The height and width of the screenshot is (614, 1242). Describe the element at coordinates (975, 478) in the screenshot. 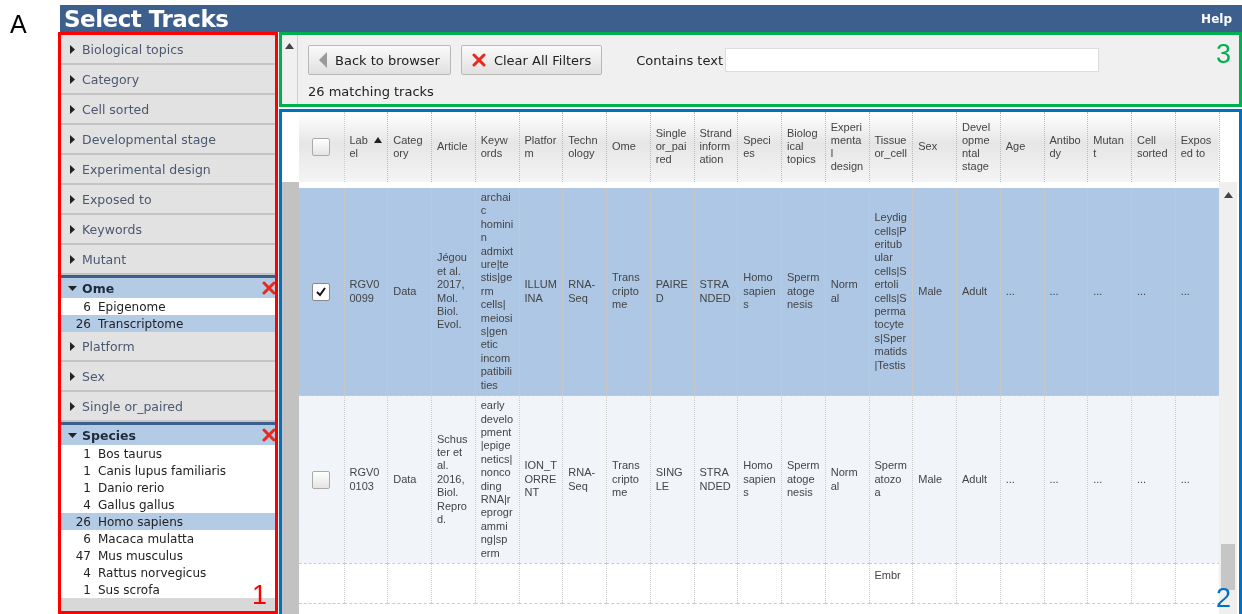

I see `table-cell: Adult` at that location.